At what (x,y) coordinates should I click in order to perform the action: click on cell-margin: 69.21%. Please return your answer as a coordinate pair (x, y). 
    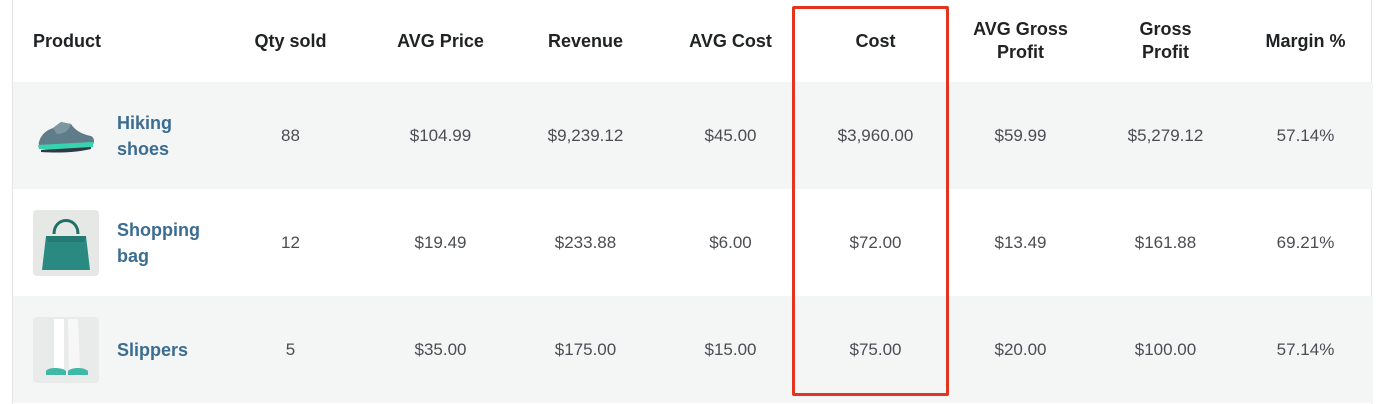
    Looking at the image, I should click on (1305, 242).